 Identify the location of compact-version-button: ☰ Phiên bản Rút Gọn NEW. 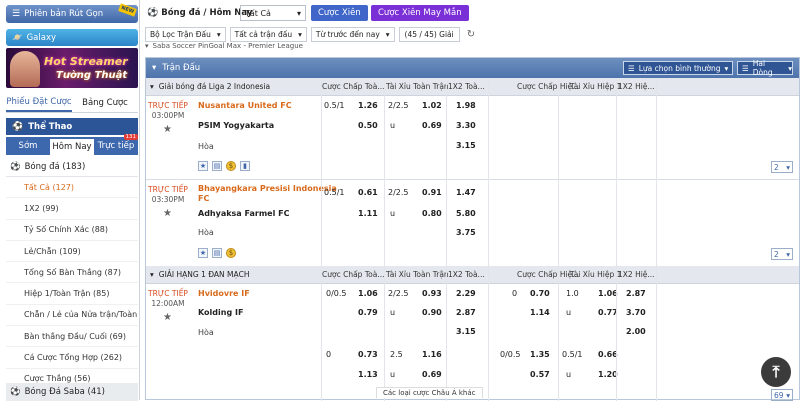
(72, 13).